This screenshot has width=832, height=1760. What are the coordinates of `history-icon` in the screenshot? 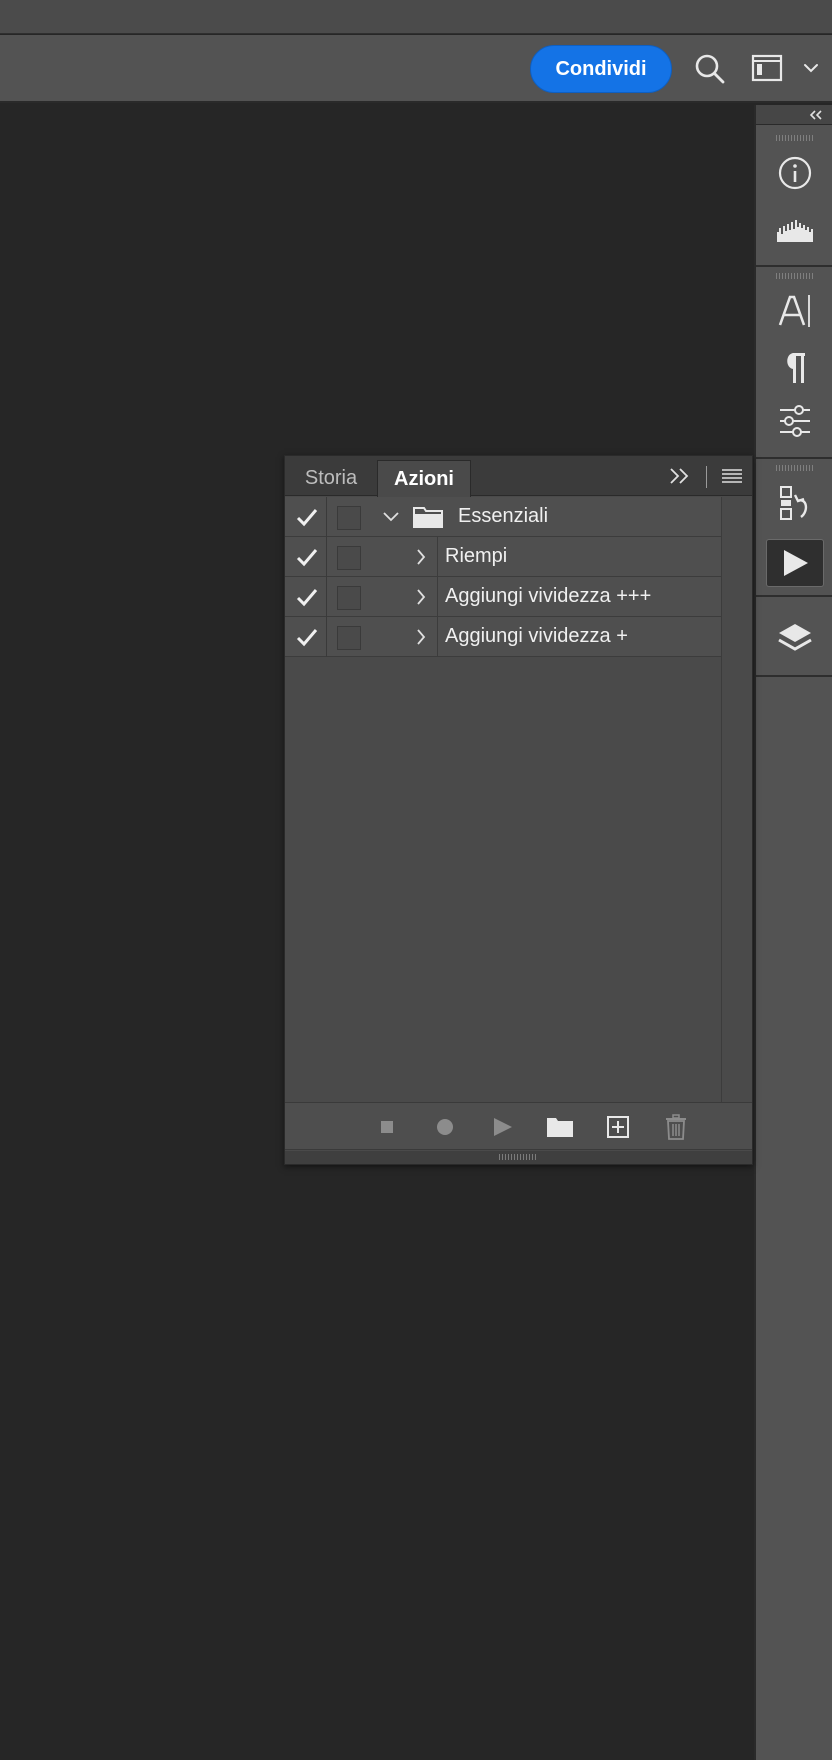 It's located at (794, 503).